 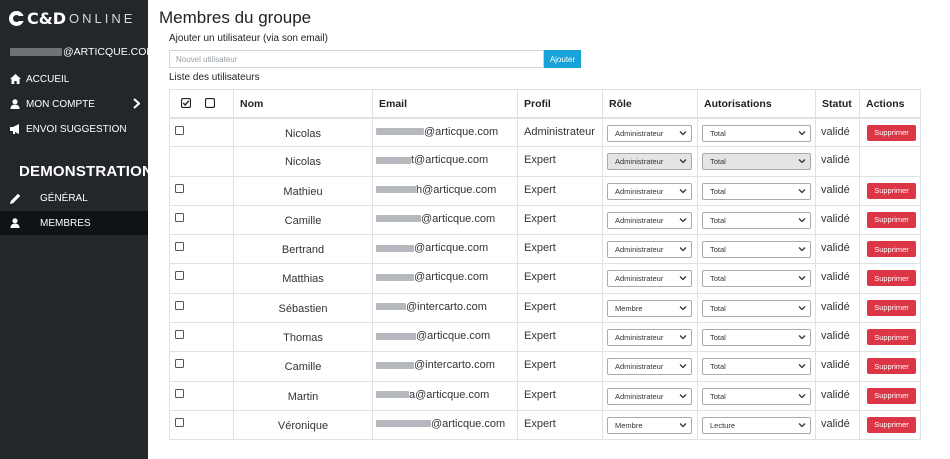 What do you see at coordinates (74, 79) in the screenshot?
I see `nav-accueil: ACCUEIL` at bounding box center [74, 79].